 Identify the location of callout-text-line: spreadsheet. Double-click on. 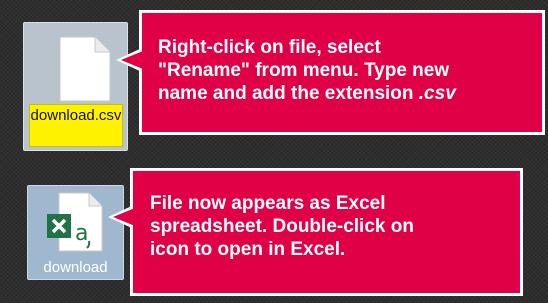
(282, 226).